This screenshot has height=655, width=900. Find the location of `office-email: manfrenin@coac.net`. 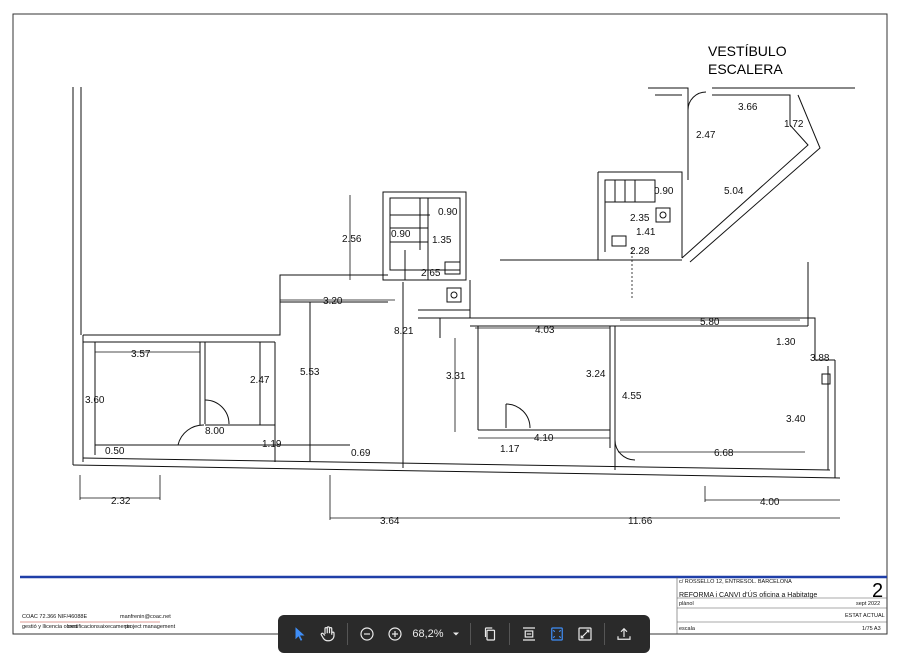

office-email: manfrenin@coac.net is located at coordinates (145, 617).